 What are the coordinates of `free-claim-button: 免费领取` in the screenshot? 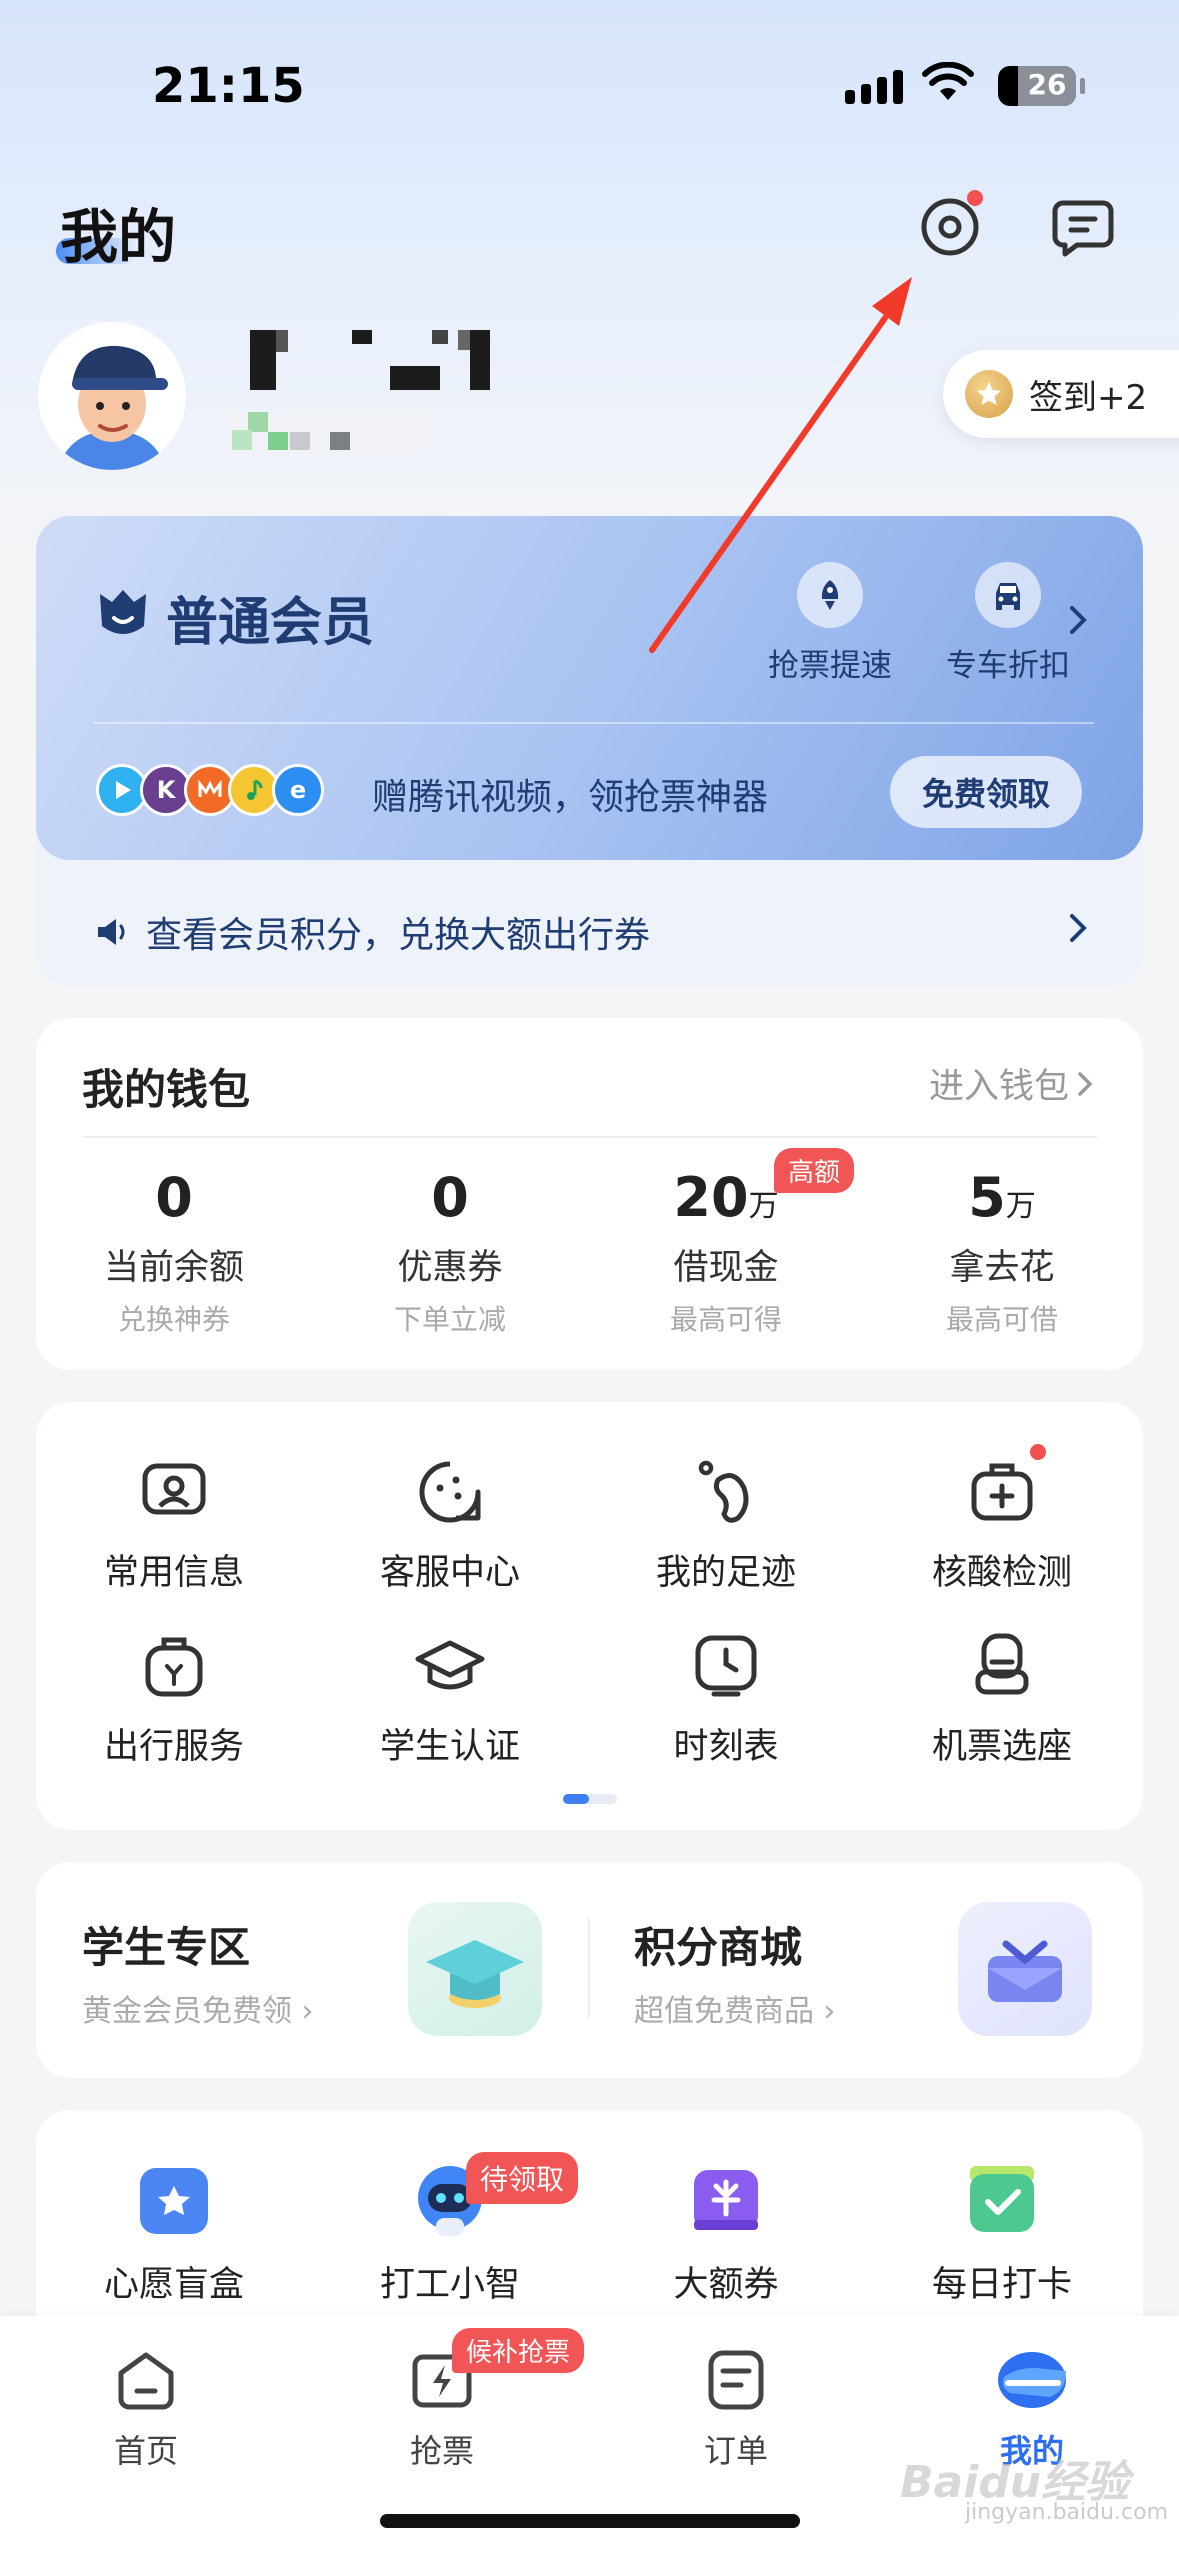 It's located at (986, 792).